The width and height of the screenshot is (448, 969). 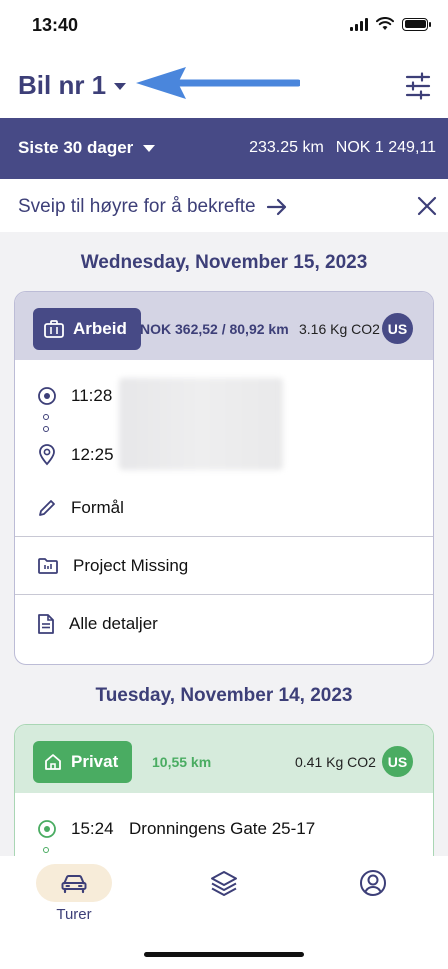 I want to click on swipe-banner: Sveip til høyre for å bekrefte, so click(x=224, y=205).